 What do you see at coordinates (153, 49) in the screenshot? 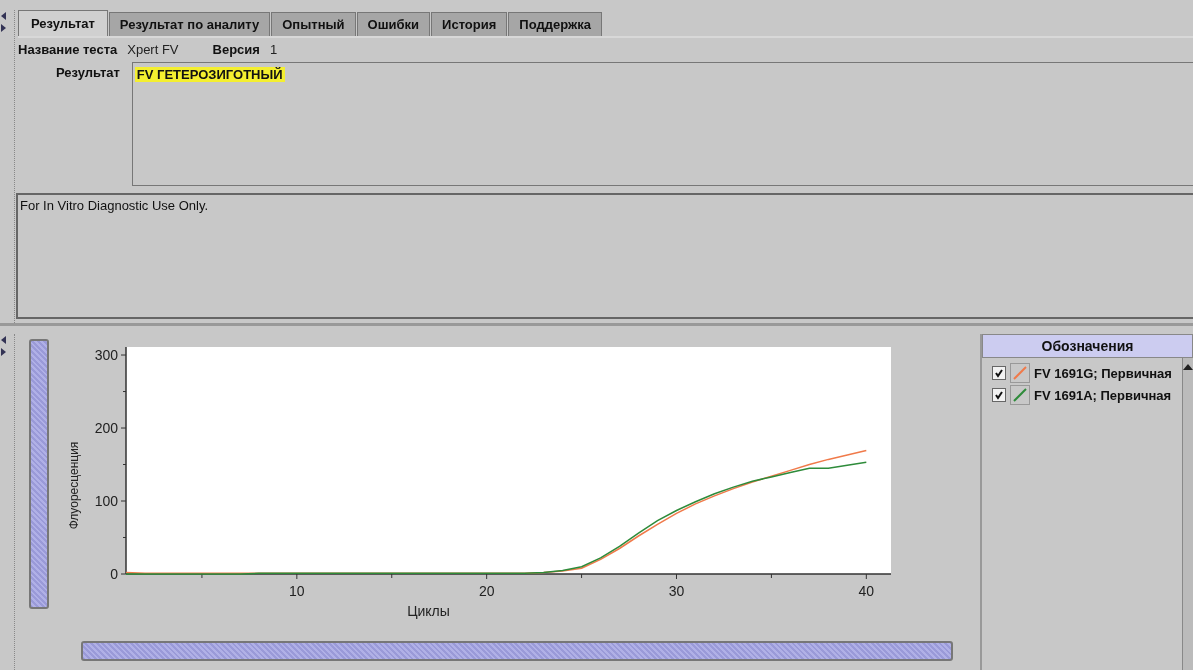
I see `test-name-value: Xpert FV` at bounding box center [153, 49].